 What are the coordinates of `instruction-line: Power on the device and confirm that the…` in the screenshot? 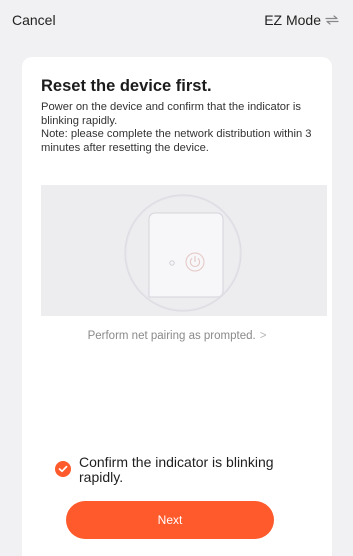 It's located at (171, 114).